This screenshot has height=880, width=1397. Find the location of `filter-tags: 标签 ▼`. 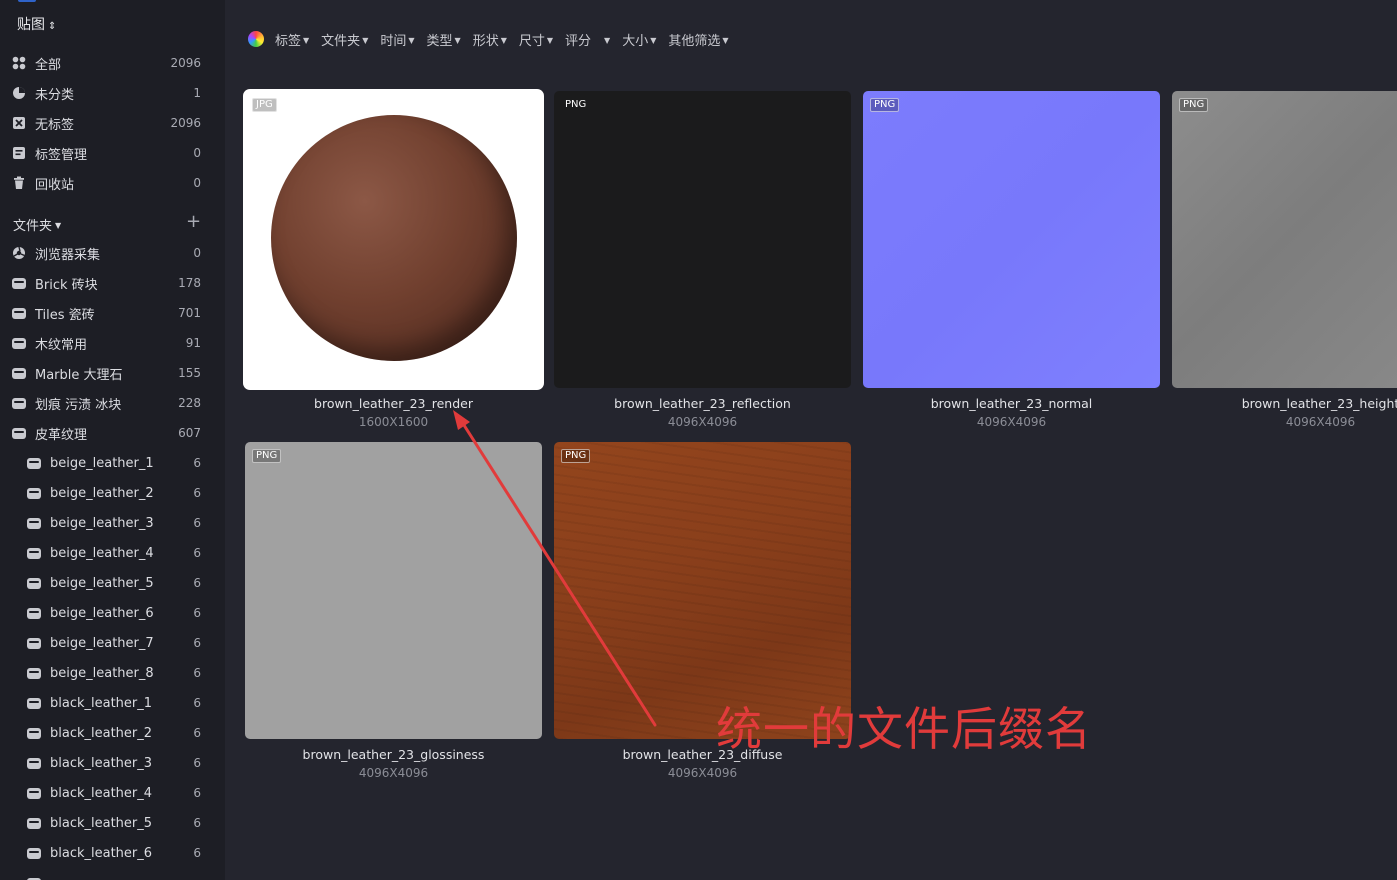

filter-tags: 标签 ▼ is located at coordinates (292, 39).